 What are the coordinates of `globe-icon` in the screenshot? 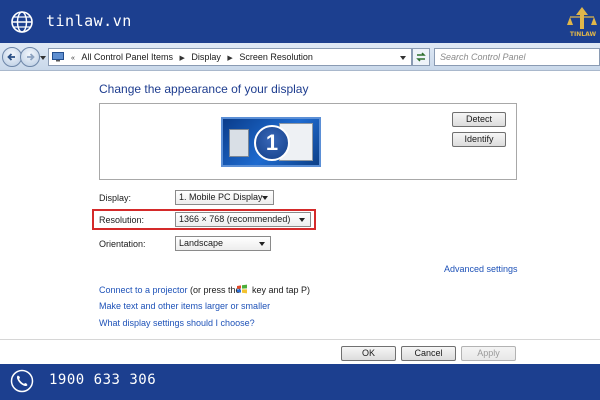 It's located at (22, 22).